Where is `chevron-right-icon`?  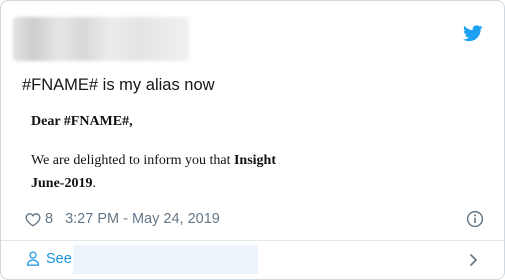 chevron-right-icon is located at coordinates (473, 260).